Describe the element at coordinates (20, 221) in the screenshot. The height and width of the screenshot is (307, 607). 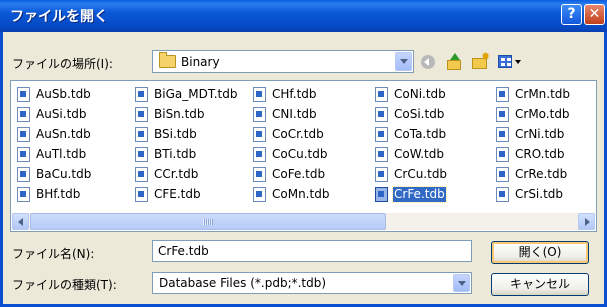
I see `scroll-left-button` at that location.